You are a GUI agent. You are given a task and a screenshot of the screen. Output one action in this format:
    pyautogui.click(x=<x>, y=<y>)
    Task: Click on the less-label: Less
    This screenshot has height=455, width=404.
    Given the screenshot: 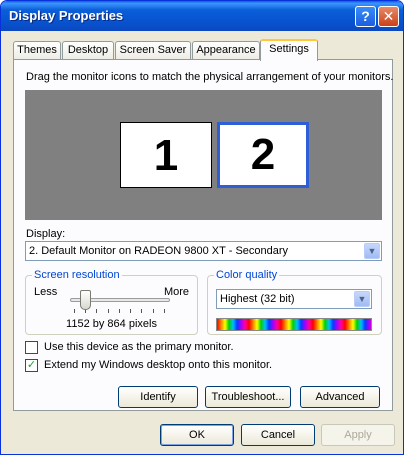 What is the action you would take?
    pyautogui.click(x=46, y=292)
    